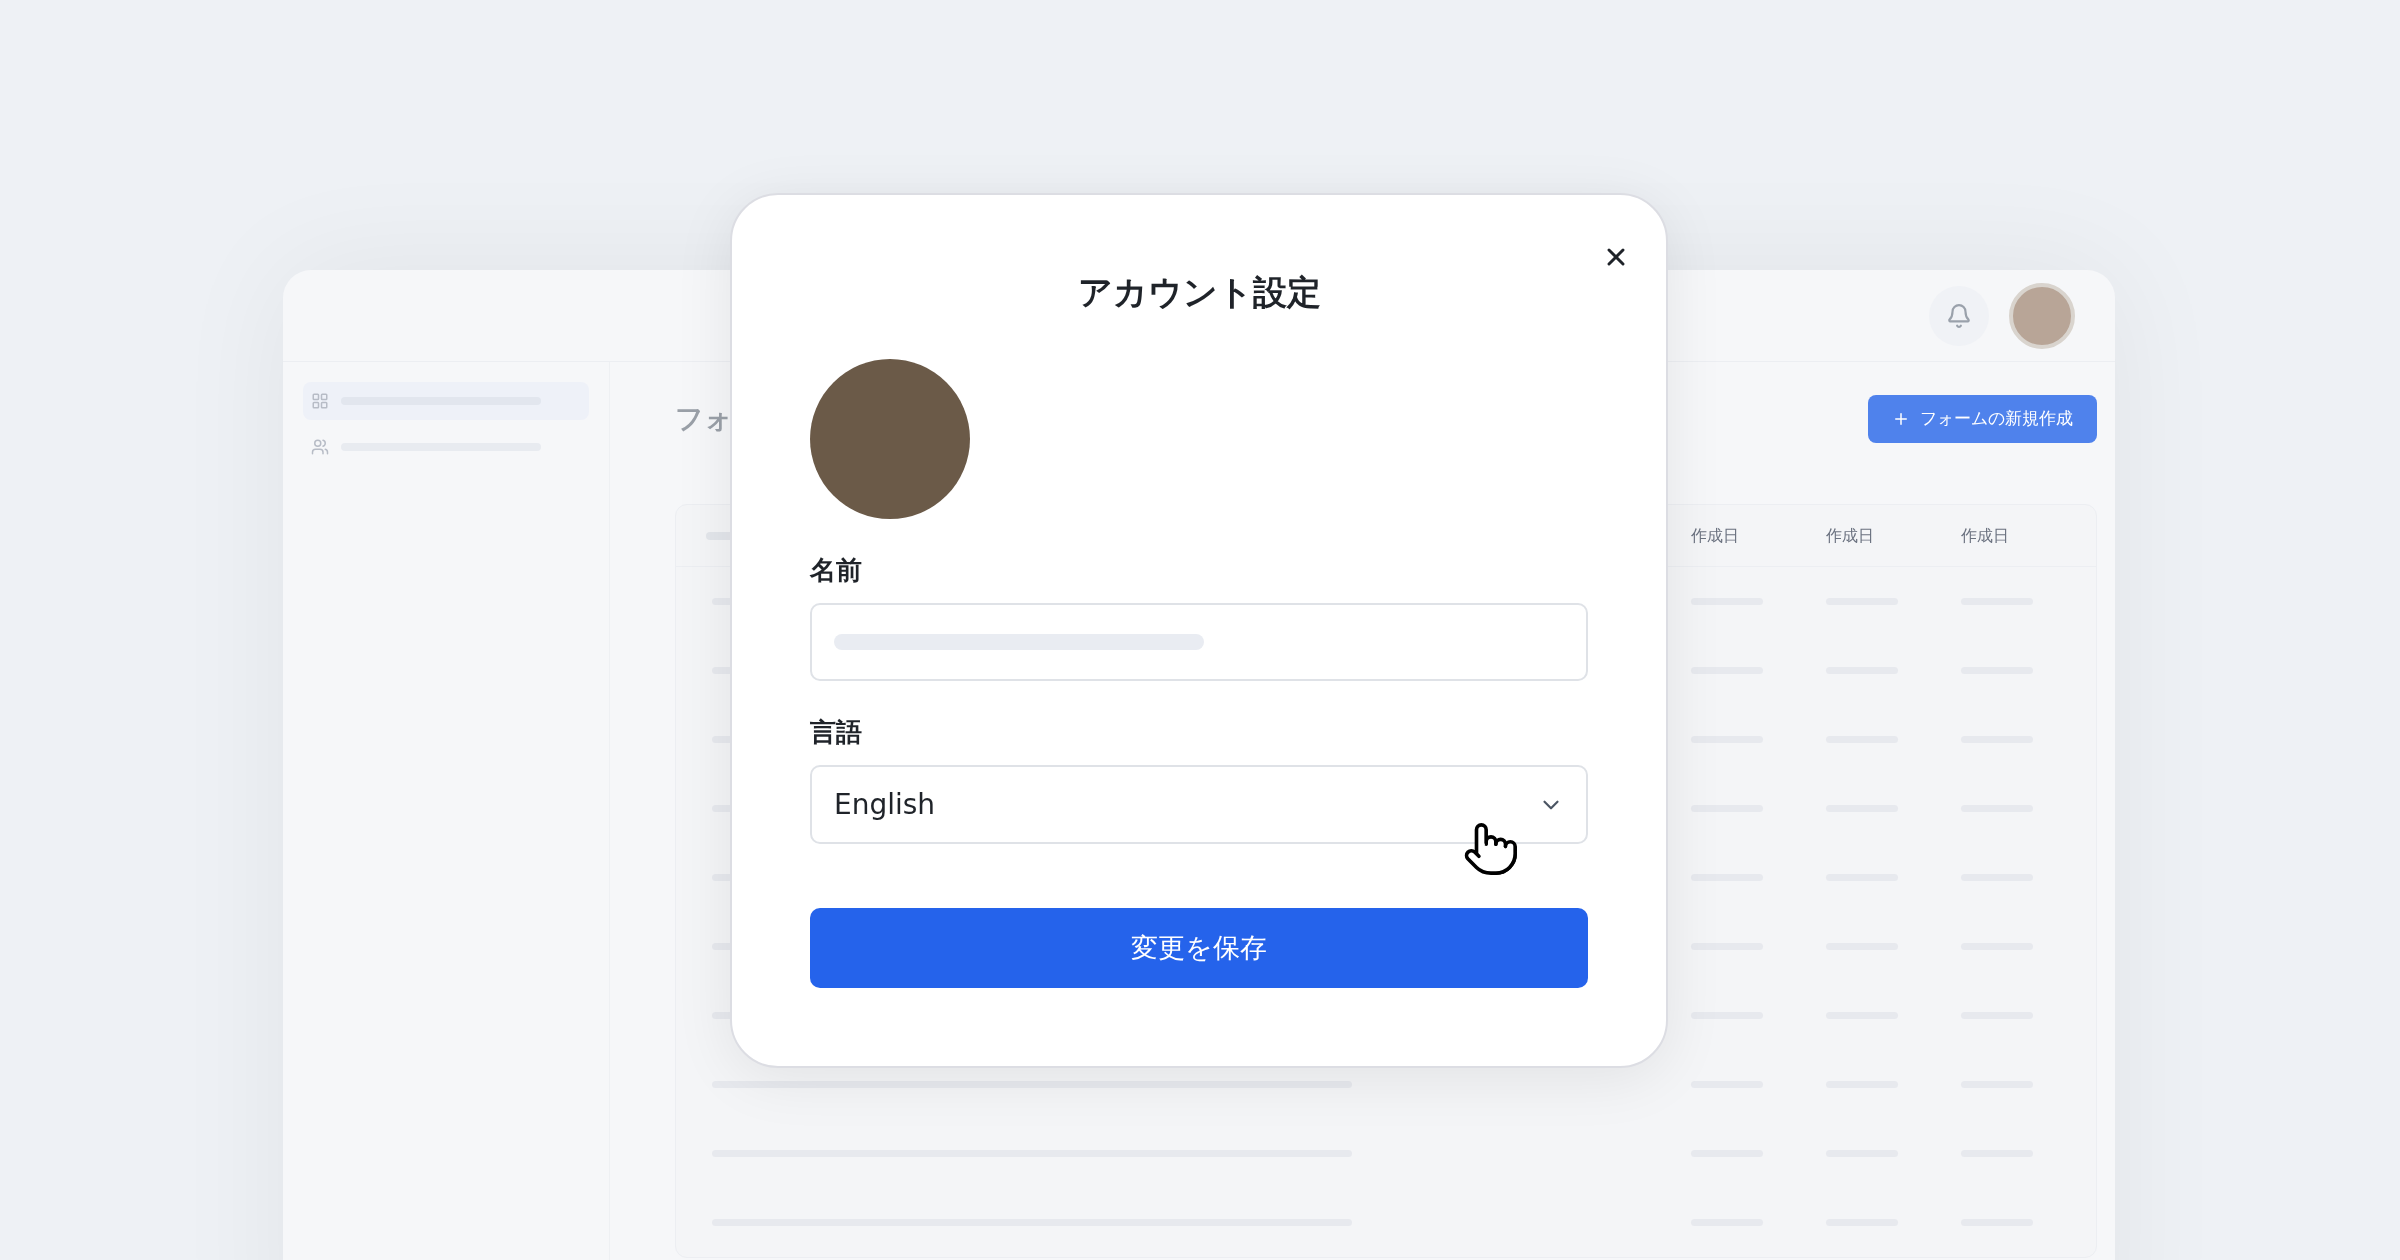  I want to click on hand-cursor-icon, so click(1491, 849).